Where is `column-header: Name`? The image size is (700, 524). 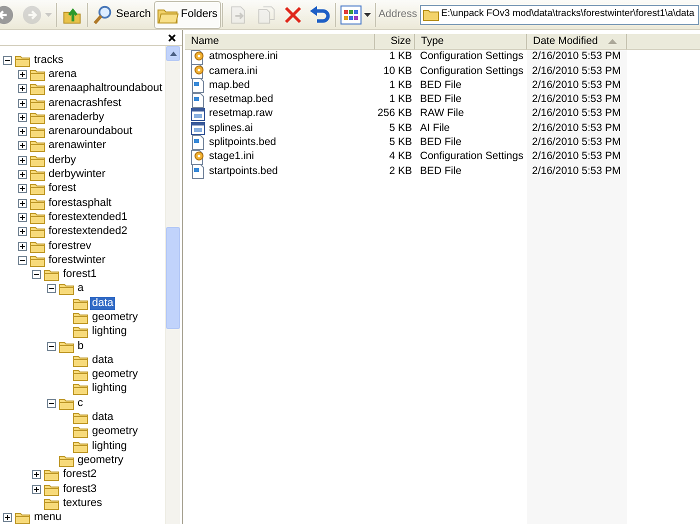 column-header: Name is located at coordinates (280, 42).